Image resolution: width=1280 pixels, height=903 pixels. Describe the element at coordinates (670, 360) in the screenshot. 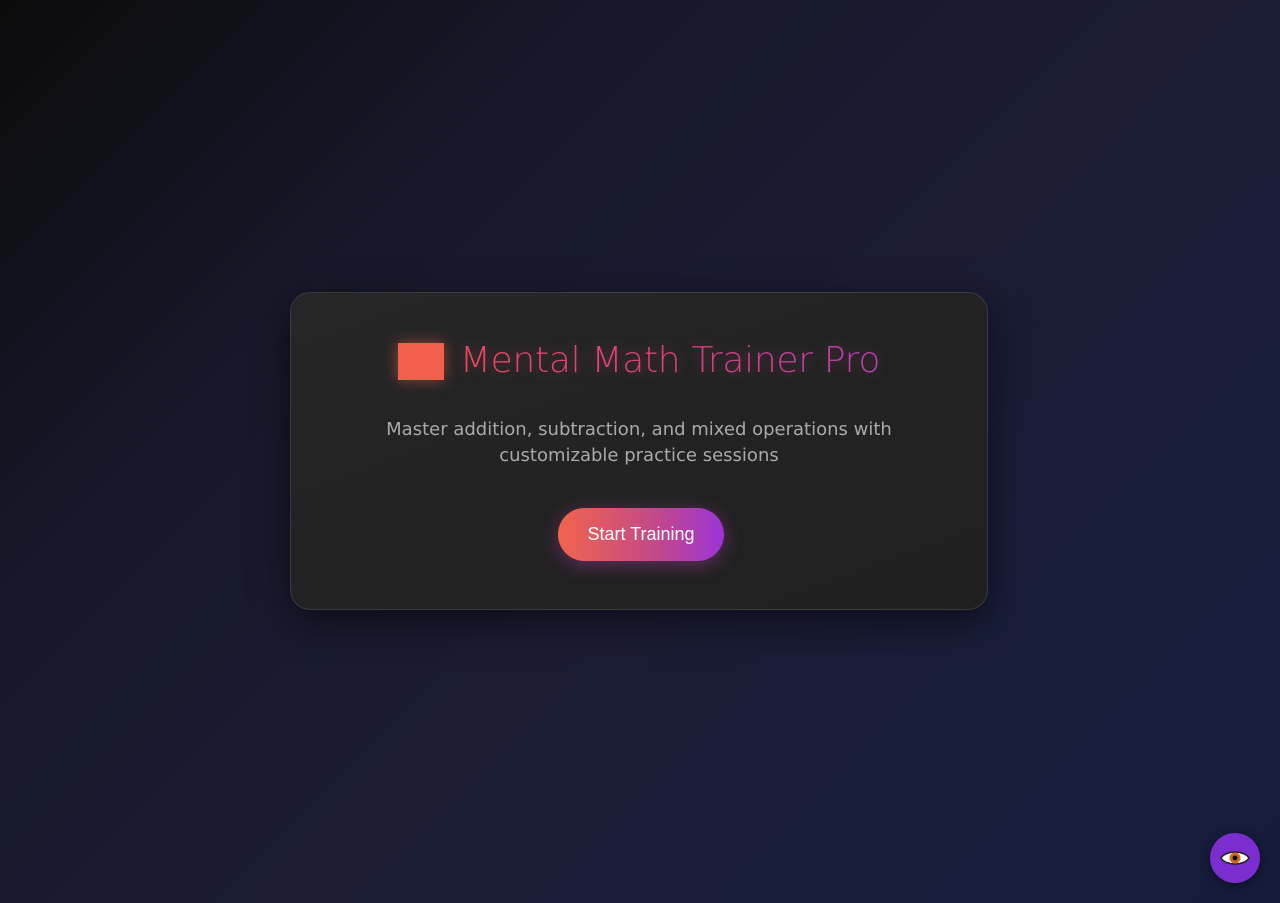

I see `app-title: Mental Math Trainer Pro` at that location.